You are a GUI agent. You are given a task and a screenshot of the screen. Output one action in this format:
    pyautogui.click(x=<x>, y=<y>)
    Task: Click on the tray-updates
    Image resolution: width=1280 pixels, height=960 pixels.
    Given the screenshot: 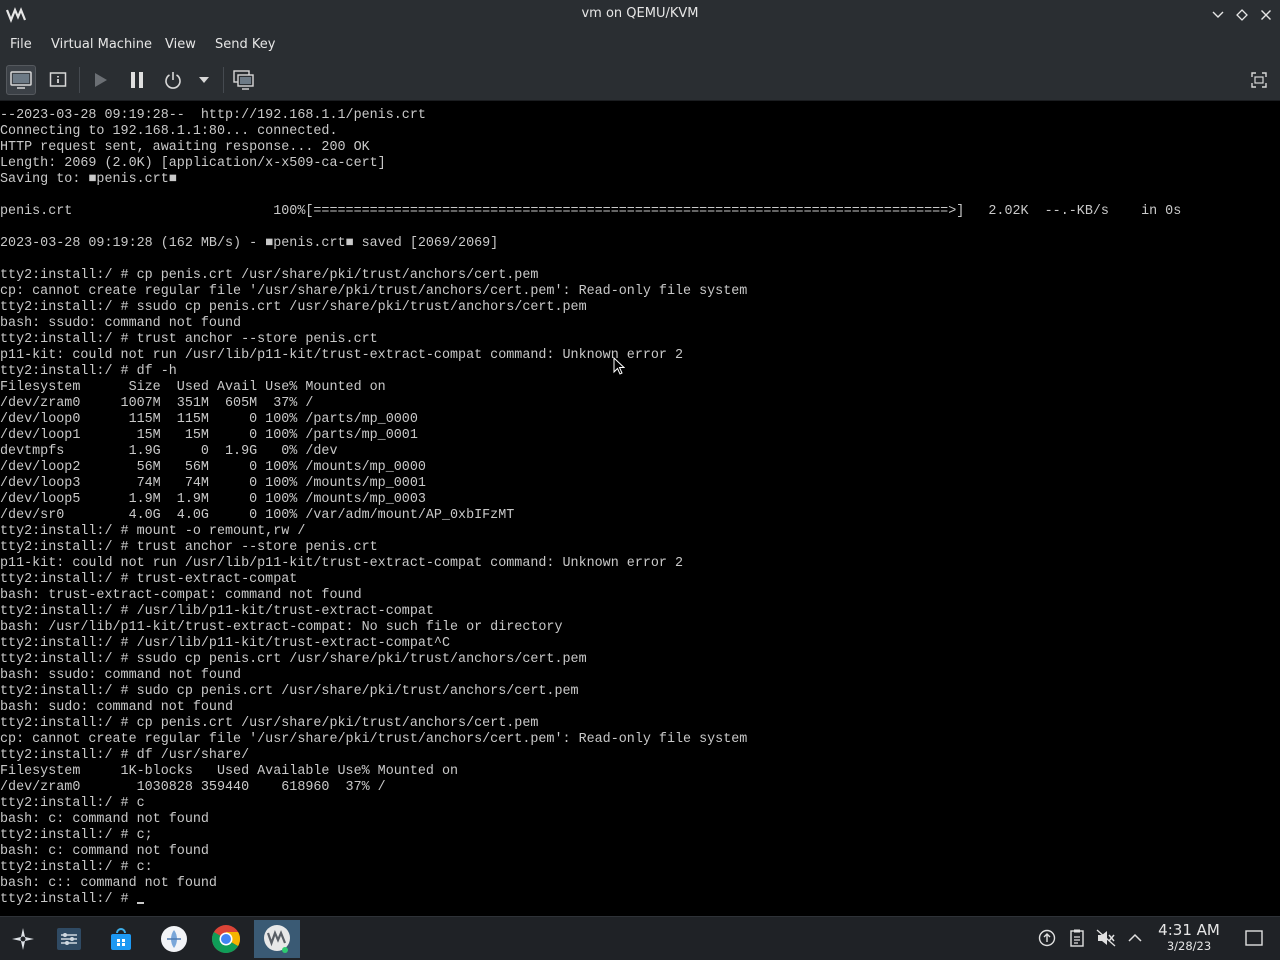 What is the action you would take?
    pyautogui.click(x=1047, y=938)
    